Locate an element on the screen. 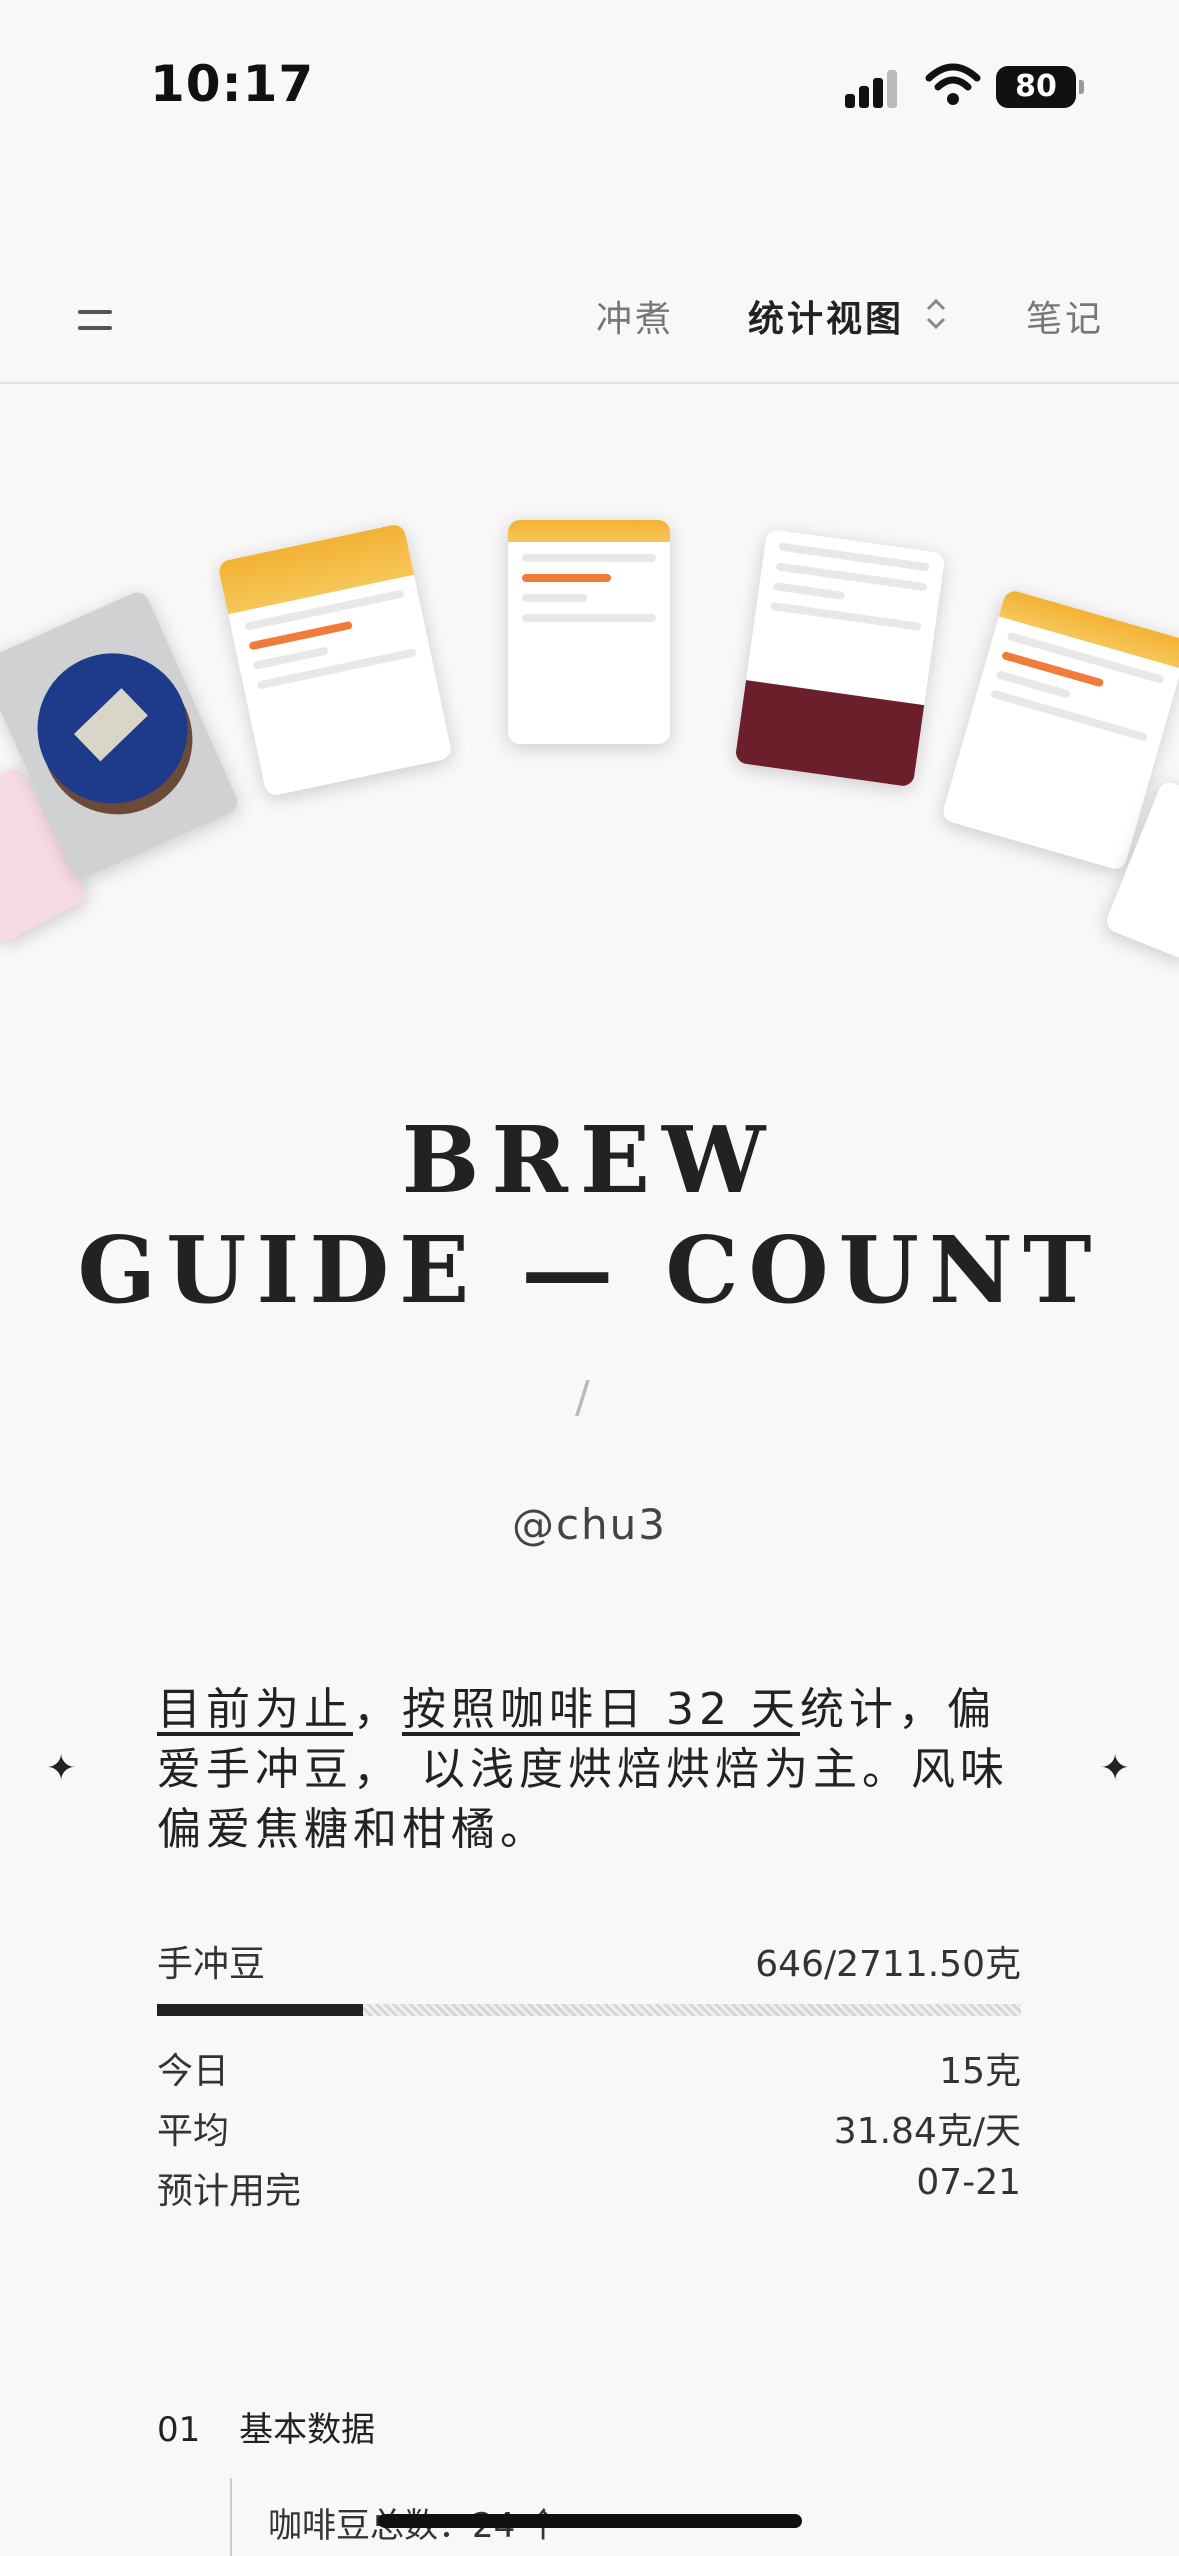 The height and width of the screenshot is (2556, 1179). menu-icon is located at coordinates (95, 320).